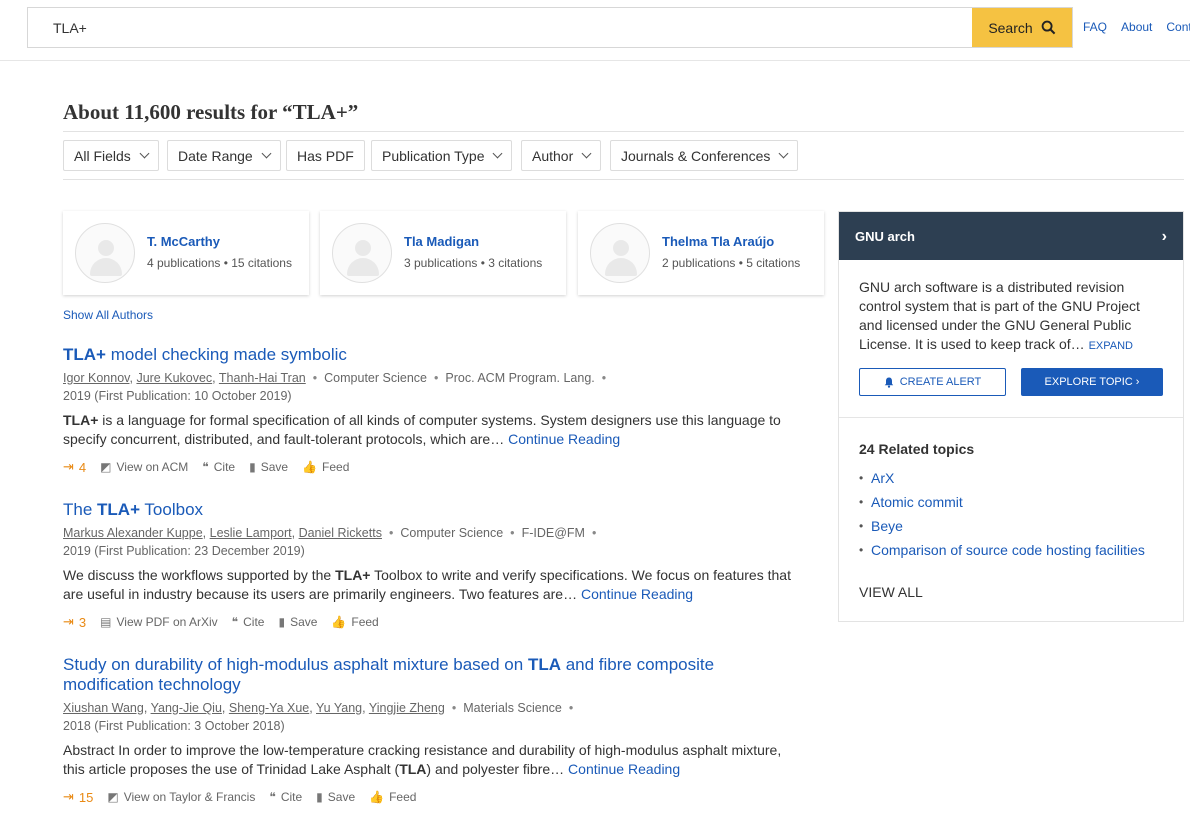 The width and height of the screenshot is (1190, 819). Describe the element at coordinates (111, 155) in the screenshot. I see `filter-all-fields: All Fields` at that location.